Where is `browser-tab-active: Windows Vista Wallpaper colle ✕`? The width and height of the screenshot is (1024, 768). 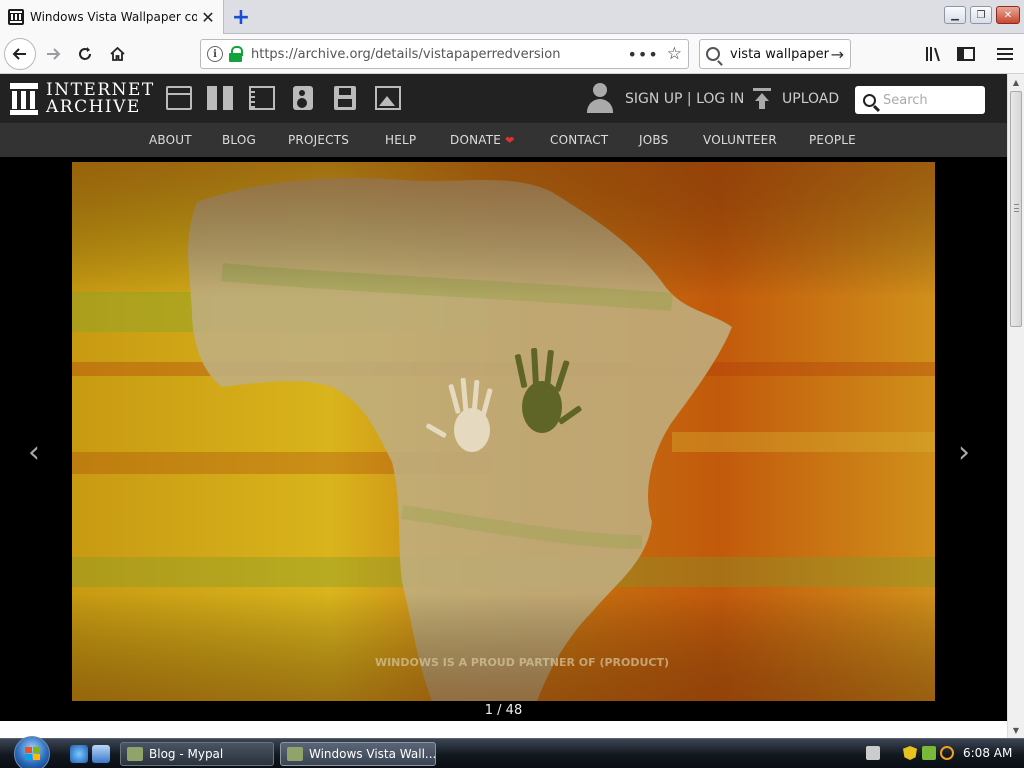 browser-tab-active: Windows Vista Wallpaper colle ✕ is located at coordinates (112, 17).